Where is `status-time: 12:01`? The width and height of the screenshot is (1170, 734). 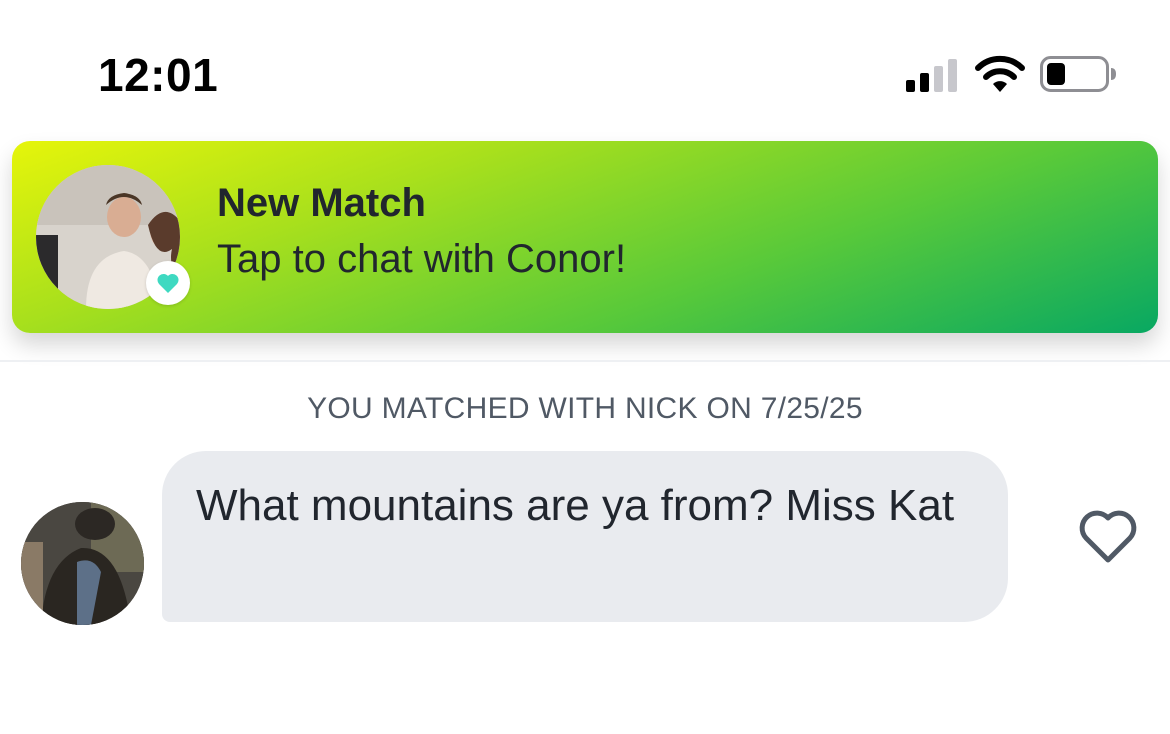
status-time: 12:01 is located at coordinates (158, 75).